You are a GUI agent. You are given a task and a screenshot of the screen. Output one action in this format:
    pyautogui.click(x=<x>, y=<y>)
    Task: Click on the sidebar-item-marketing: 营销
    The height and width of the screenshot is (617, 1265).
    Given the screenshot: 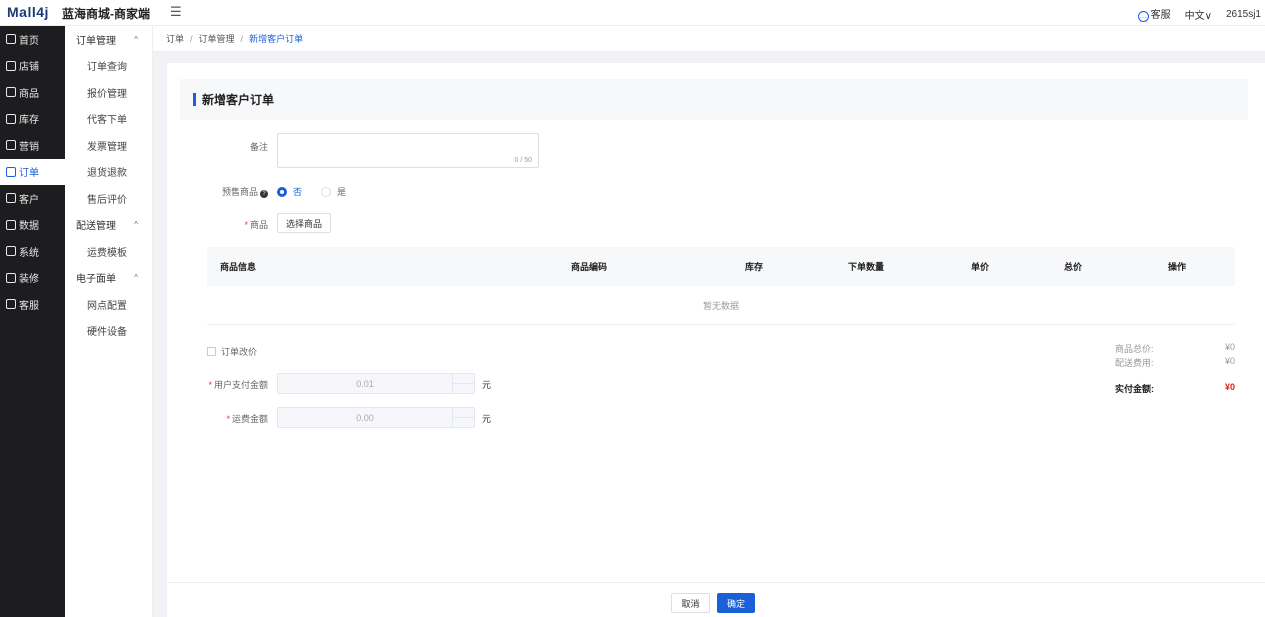 What is the action you would take?
    pyautogui.click(x=32, y=145)
    